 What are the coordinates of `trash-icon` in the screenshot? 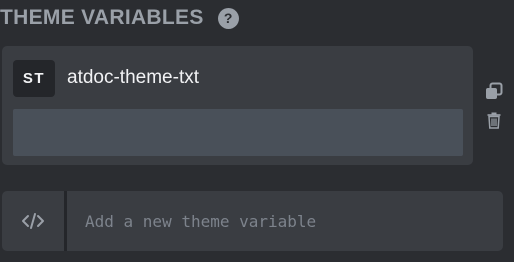 It's located at (494, 120).